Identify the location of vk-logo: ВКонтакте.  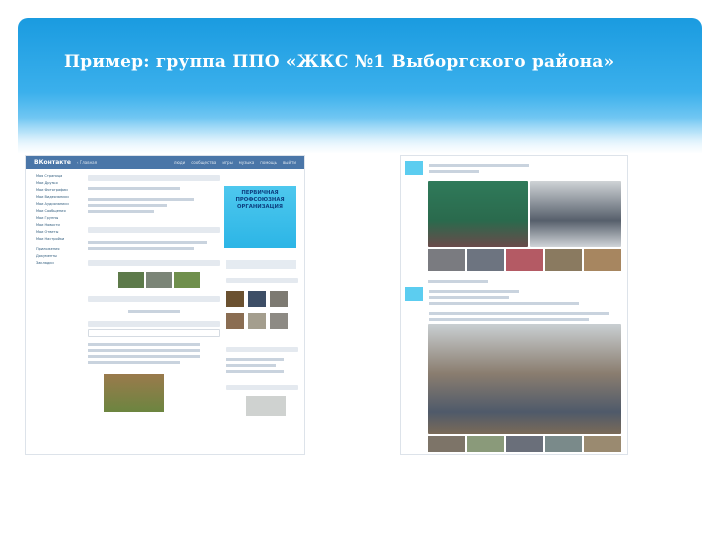
(52, 162).